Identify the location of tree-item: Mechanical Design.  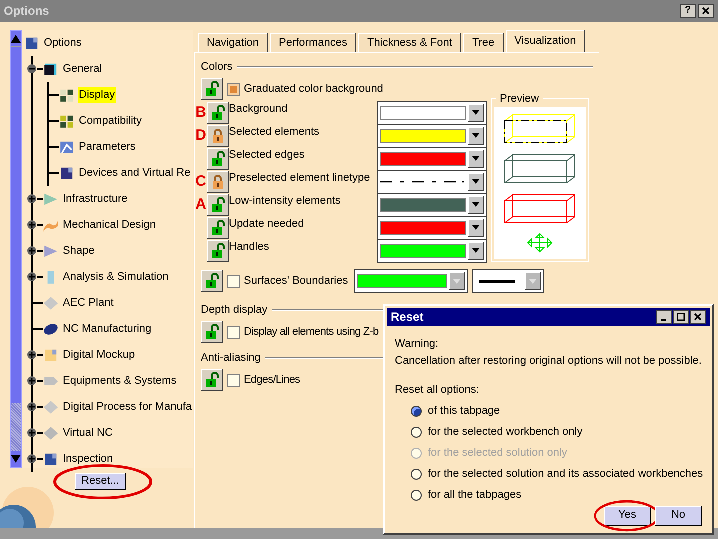
(109, 225).